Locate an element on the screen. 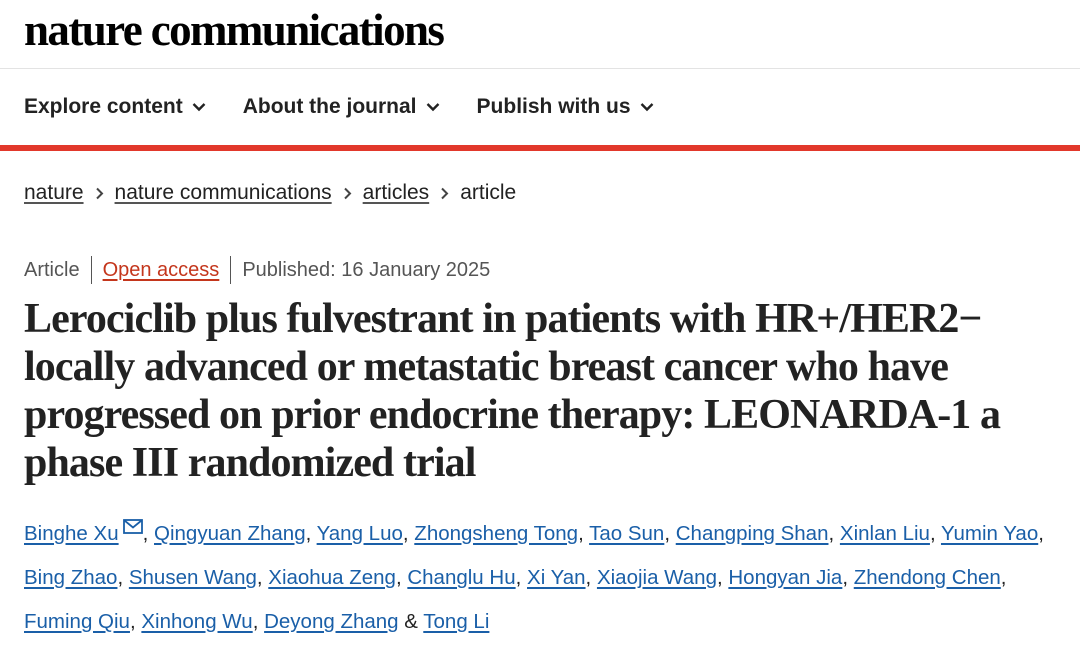 The image size is (1080, 657). author-link: Yang Luo is located at coordinates (360, 533).